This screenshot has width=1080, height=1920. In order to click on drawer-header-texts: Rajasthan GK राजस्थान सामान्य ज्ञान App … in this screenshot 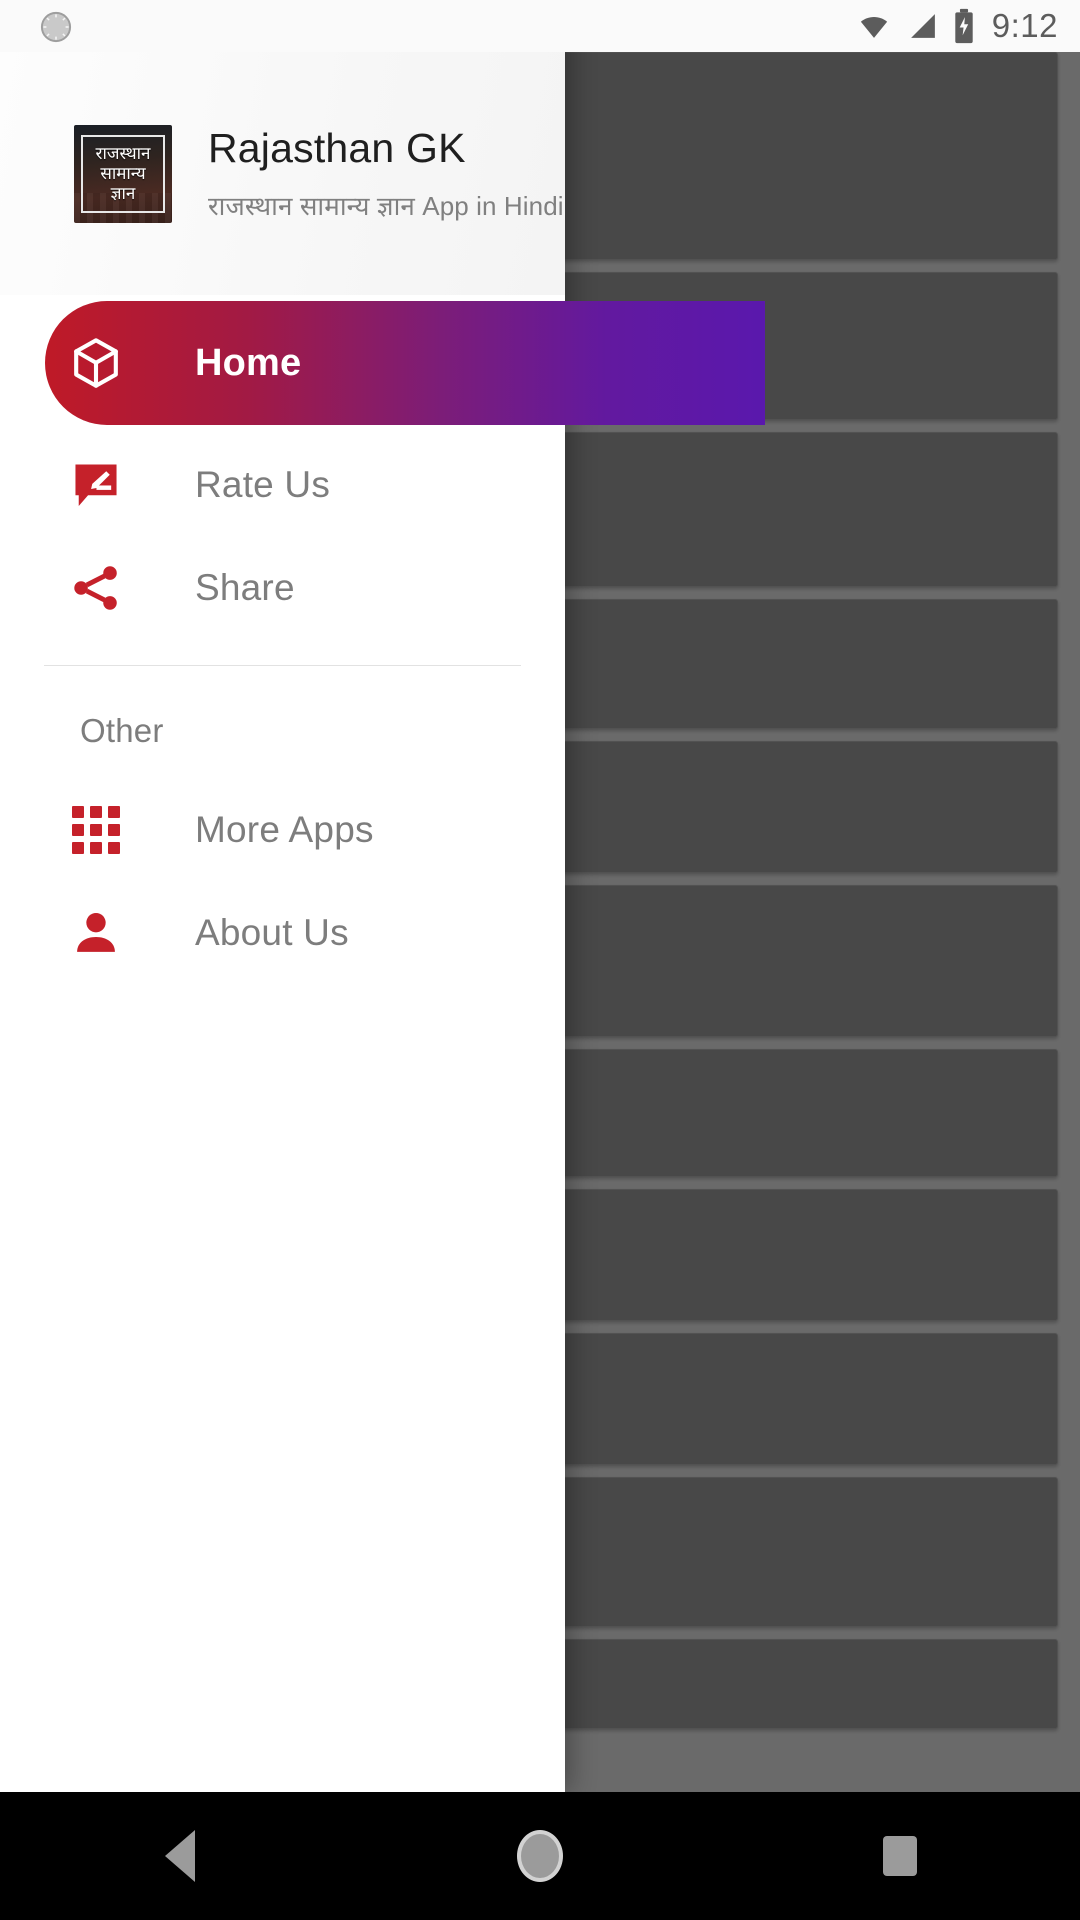, I will do `click(386, 174)`.